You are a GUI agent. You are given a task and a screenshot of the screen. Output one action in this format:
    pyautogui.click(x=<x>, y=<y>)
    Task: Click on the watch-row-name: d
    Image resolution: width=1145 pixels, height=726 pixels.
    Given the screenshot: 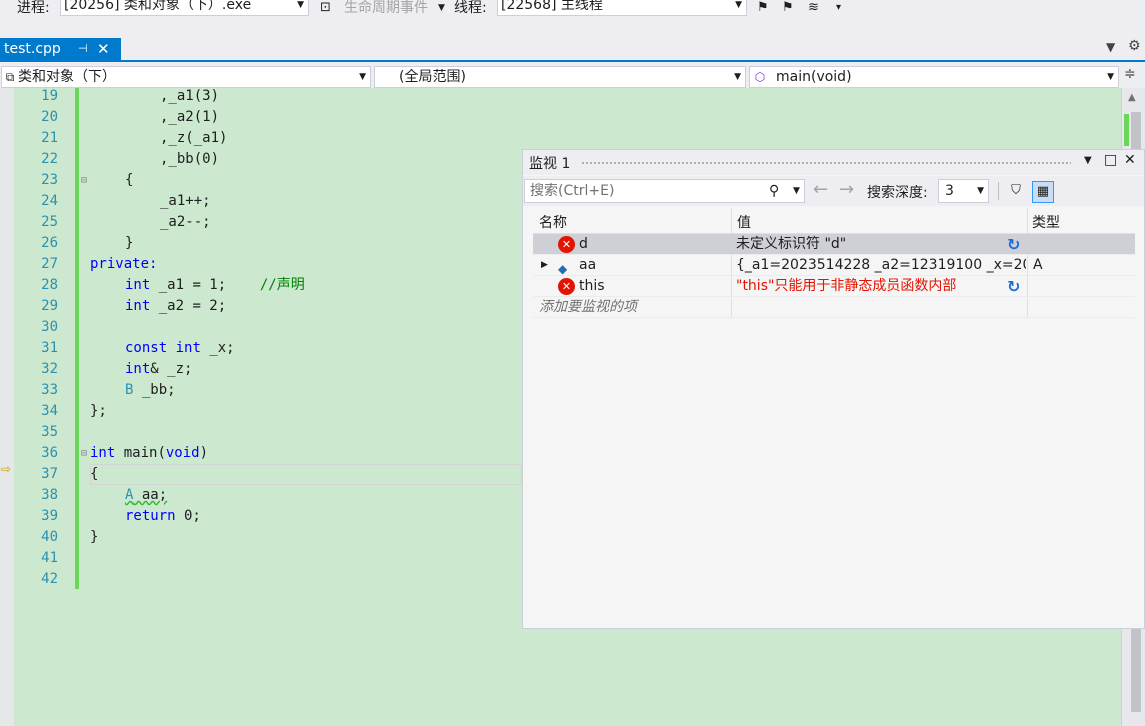 What is the action you would take?
    pyautogui.click(x=583, y=244)
    